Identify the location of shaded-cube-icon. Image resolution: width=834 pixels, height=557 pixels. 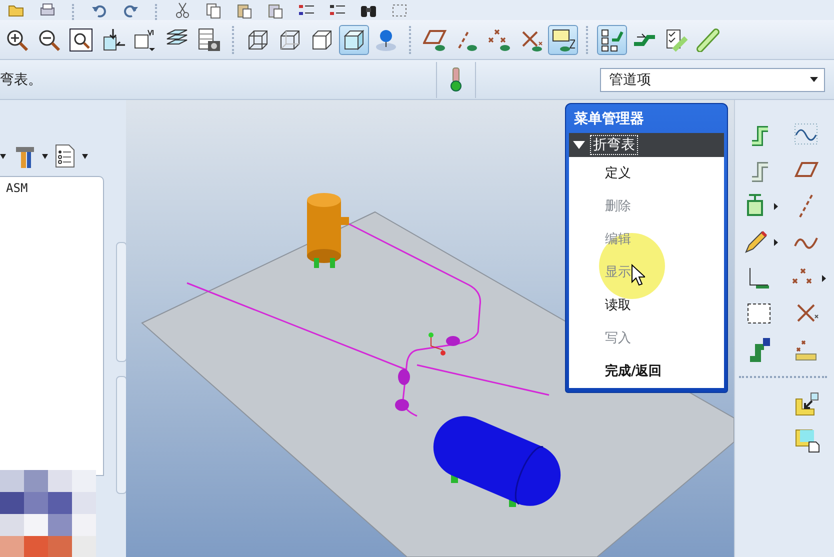
(354, 40).